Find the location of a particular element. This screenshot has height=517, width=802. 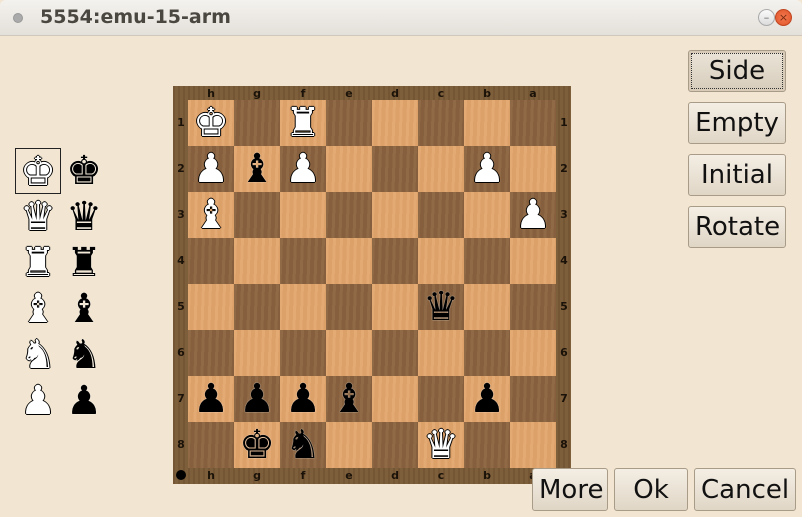

square-a6 is located at coordinates (533, 353).